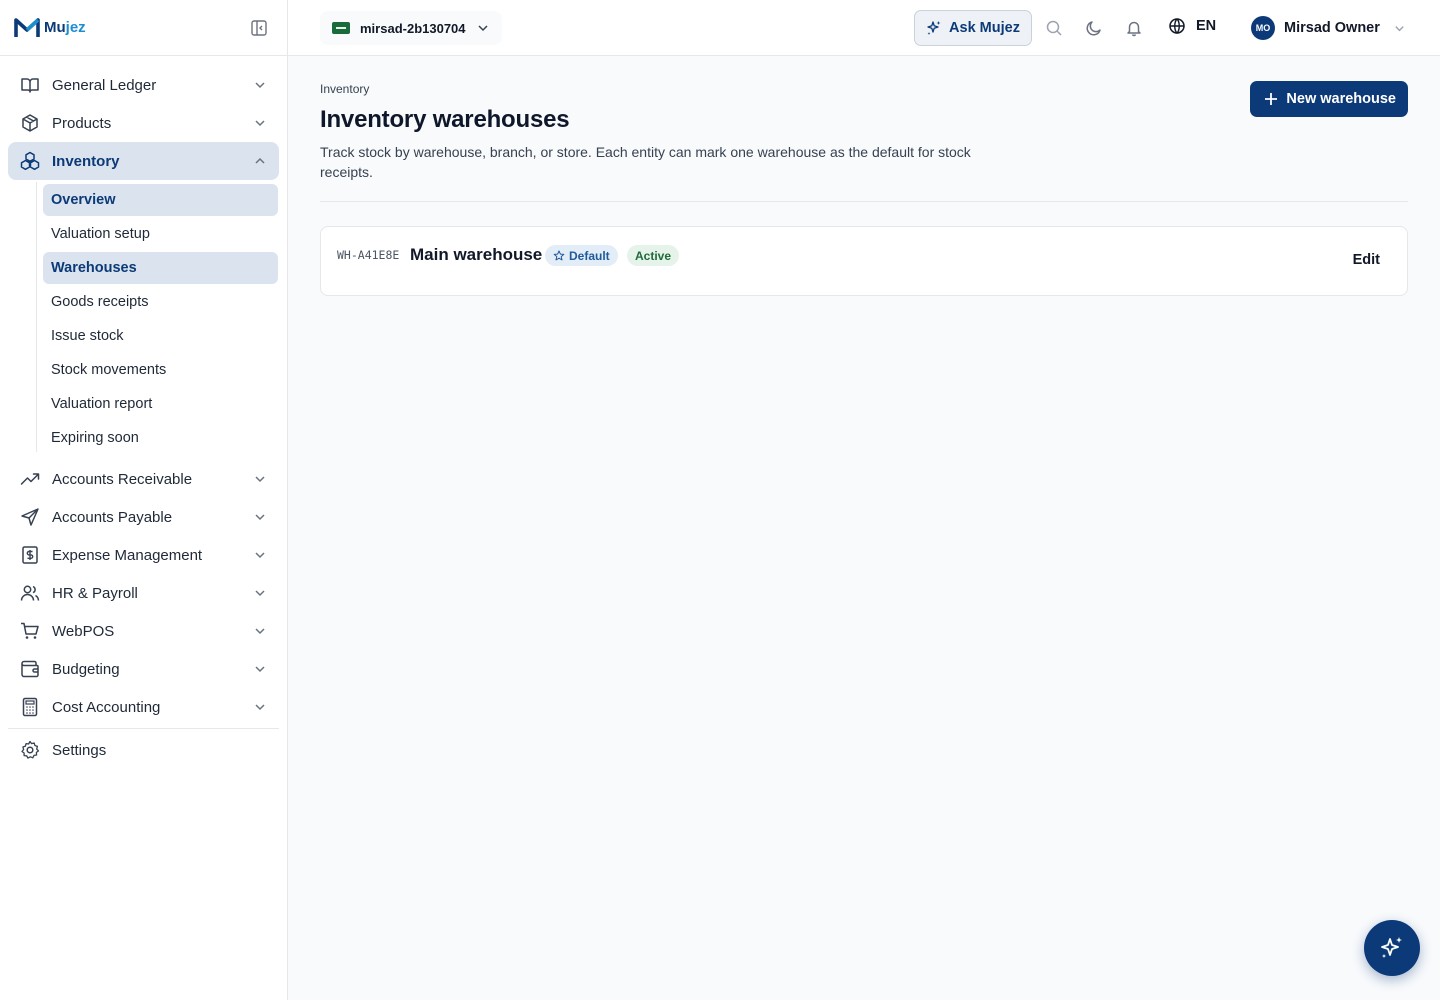 This screenshot has width=1440, height=1000. What do you see at coordinates (984, 28) in the screenshot?
I see `ask-mujez-label: Ask Mujez` at bounding box center [984, 28].